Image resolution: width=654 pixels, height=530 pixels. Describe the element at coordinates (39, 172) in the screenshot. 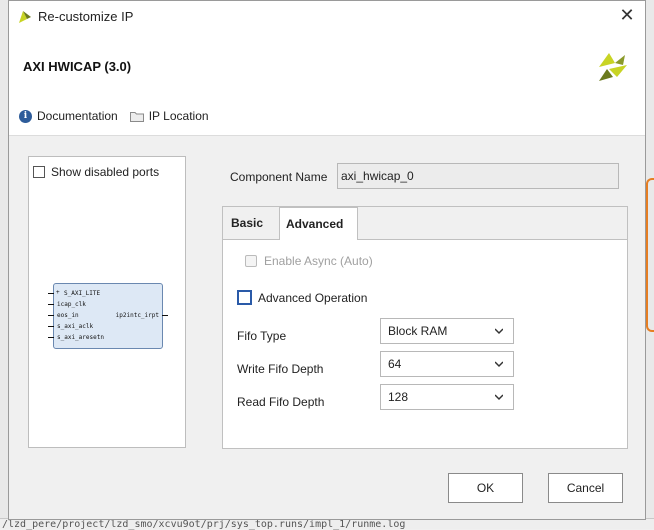

I see `show-disabled-ports-checkbox` at that location.